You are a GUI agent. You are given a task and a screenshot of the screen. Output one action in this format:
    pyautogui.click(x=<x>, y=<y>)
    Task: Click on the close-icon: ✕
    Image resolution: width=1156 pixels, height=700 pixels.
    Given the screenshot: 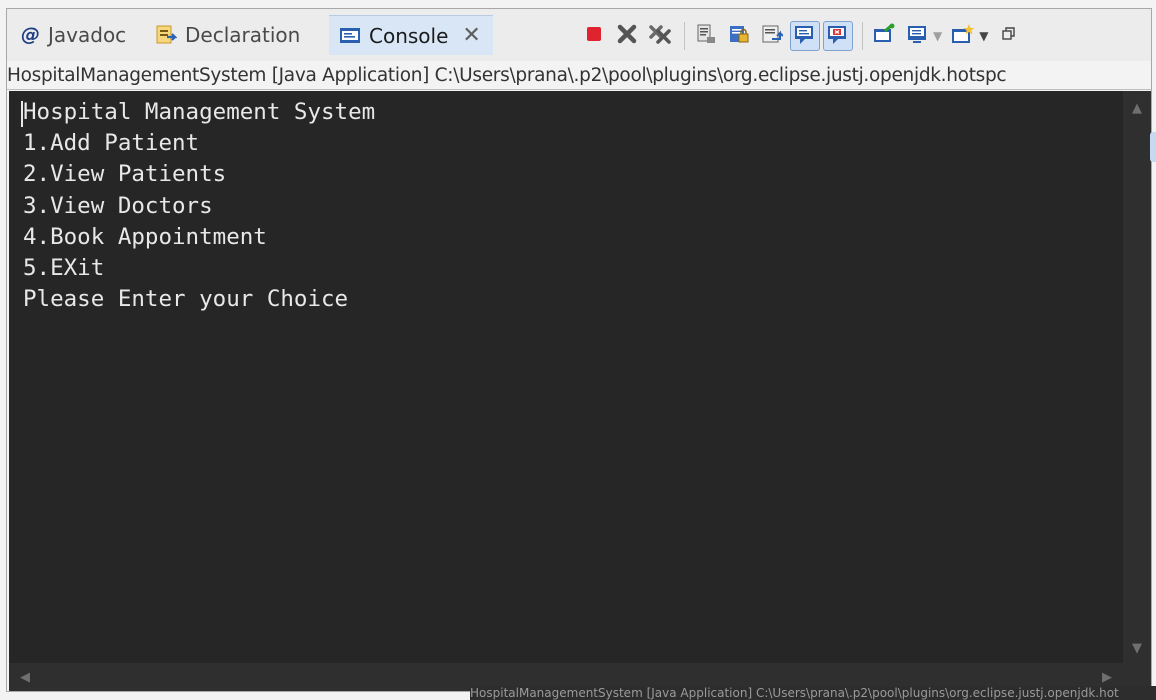 What is the action you would take?
    pyautogui.click(x=471, y=35)
    